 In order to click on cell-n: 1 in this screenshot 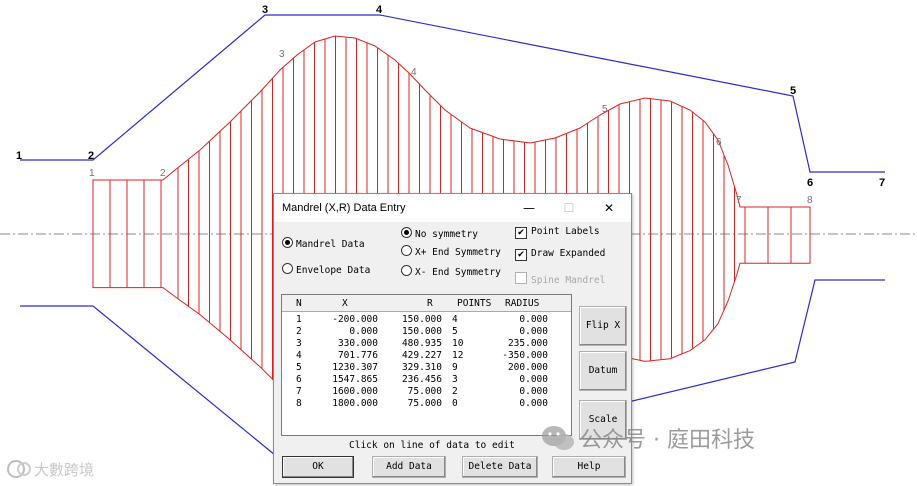, I will do `click(299, 319)`.